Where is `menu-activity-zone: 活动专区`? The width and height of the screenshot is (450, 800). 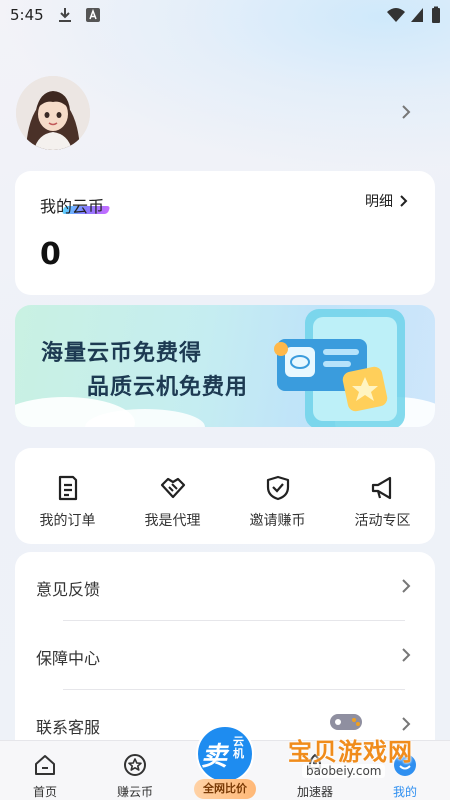
menu-activity-zone: 活动专区 is located at coordinates (382, 496).